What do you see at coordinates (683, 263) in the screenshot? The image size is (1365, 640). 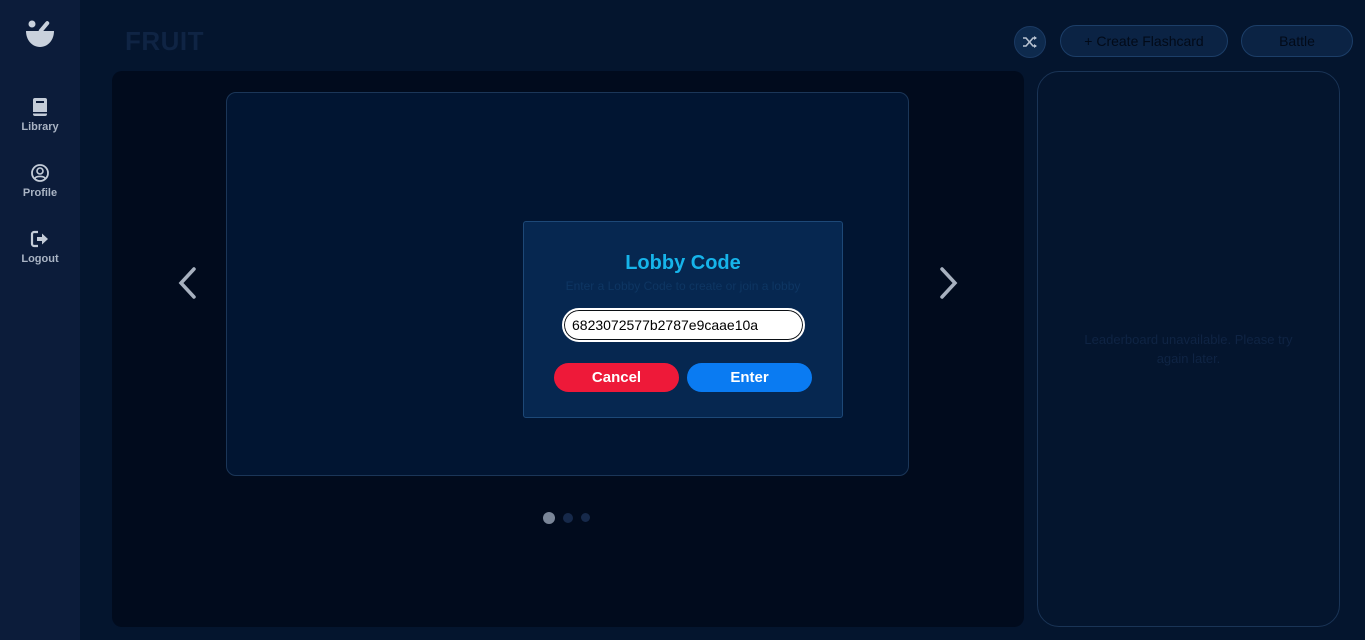 I see `modal-title: Lobby Code` at bounding box center [683, 263].